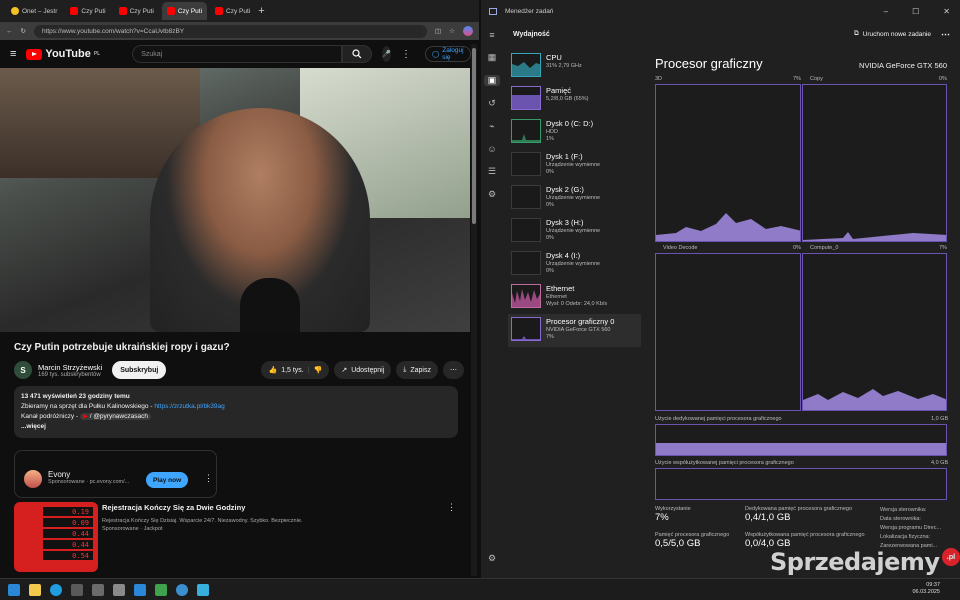 This screenshot has height=600, width=960. What do you see at coordinates (140, 589) in the screenshot?
I see `settings-icon` at bounding box center [140, 589].